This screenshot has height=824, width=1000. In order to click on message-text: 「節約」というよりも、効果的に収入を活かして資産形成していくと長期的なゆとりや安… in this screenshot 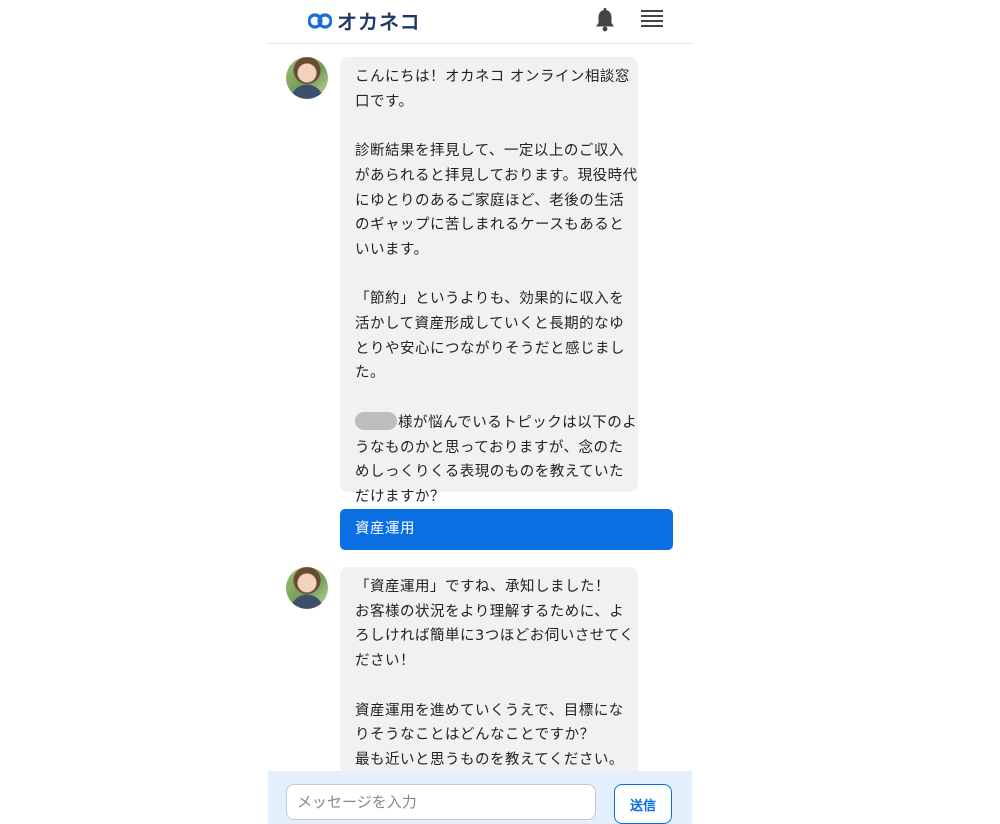, I will do `click(490, 336)`.